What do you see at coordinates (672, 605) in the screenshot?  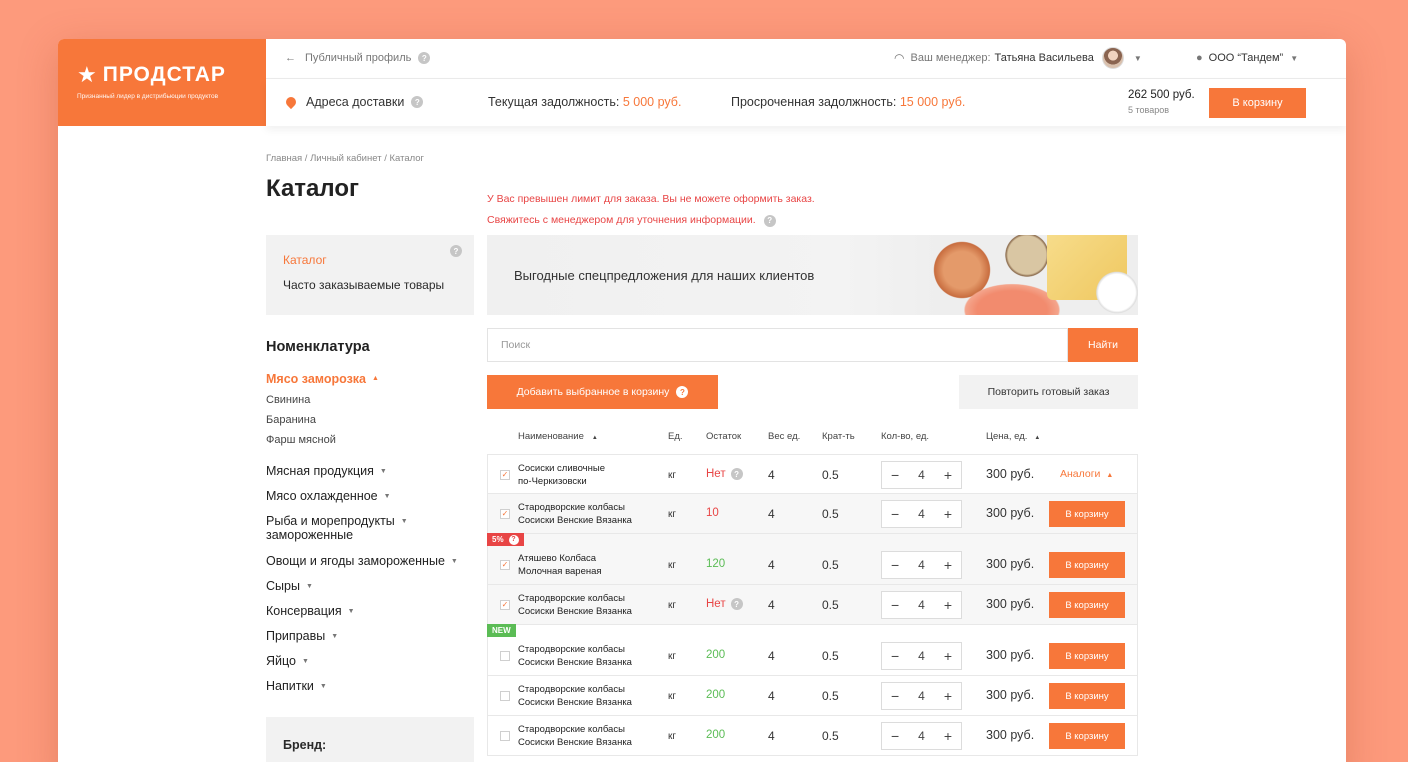 I see `unit: кг` at bounding box center [672, 605].